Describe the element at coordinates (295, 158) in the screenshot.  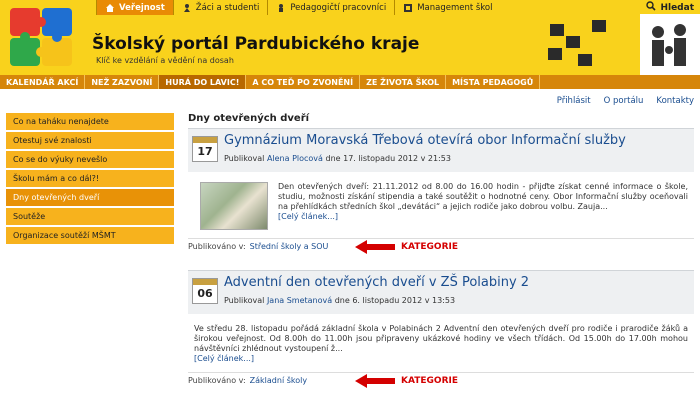
I see `author-link: Alena Plocová` at that location.